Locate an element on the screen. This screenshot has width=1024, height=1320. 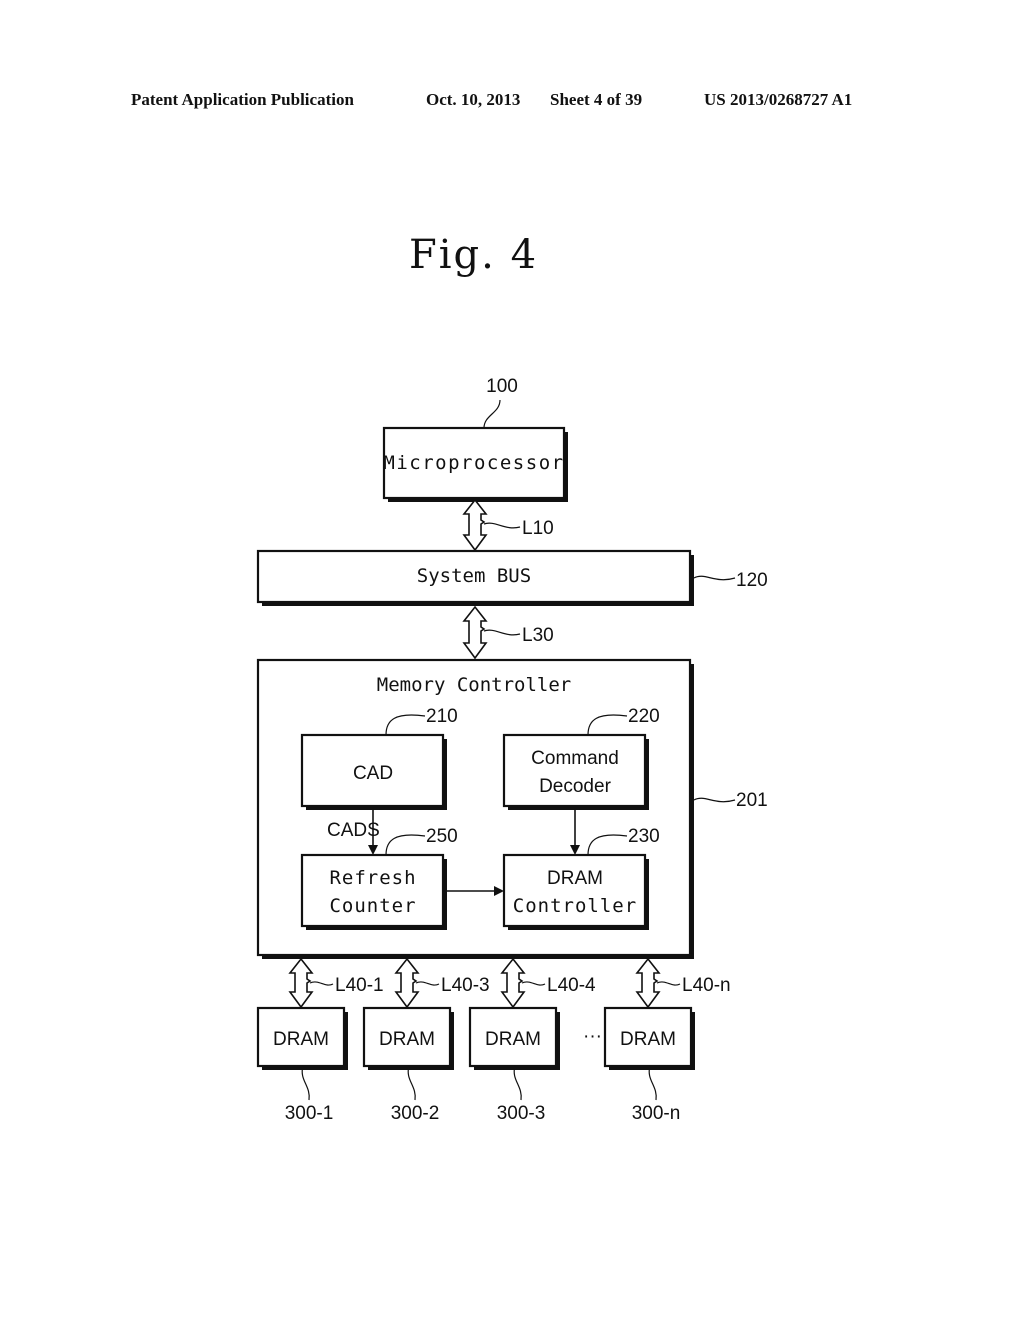
command-decoder-label-line2: Decoder is located at coordinates (575, 786).